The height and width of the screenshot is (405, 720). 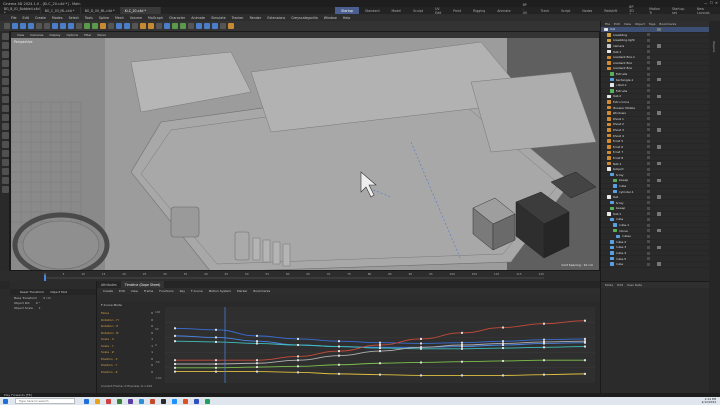 What do you see at coordinates (58, 292) in the screenshot?
I see `object-mode-header: Object Mod` at bounding box center [58, 292].